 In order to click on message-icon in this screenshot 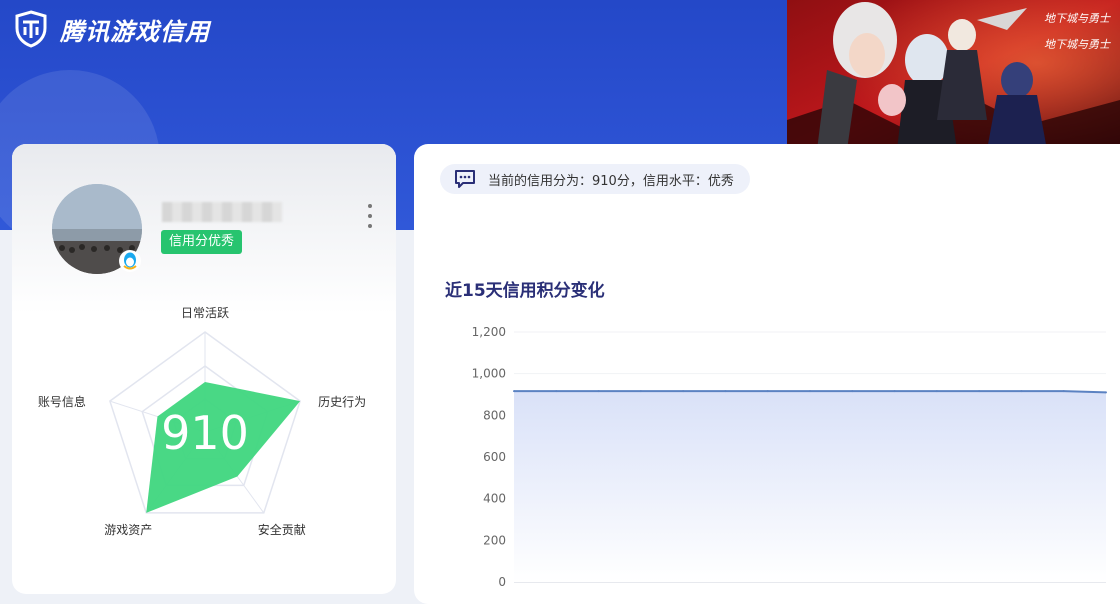, I will do `click(465, 179)`.